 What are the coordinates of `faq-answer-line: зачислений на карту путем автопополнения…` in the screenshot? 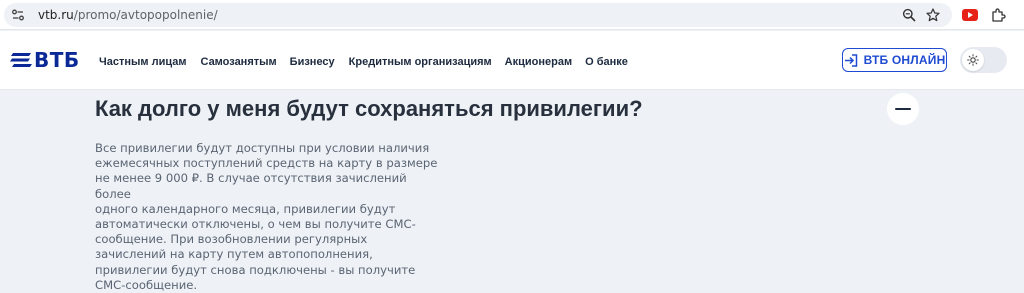 It's located at (234, 254).